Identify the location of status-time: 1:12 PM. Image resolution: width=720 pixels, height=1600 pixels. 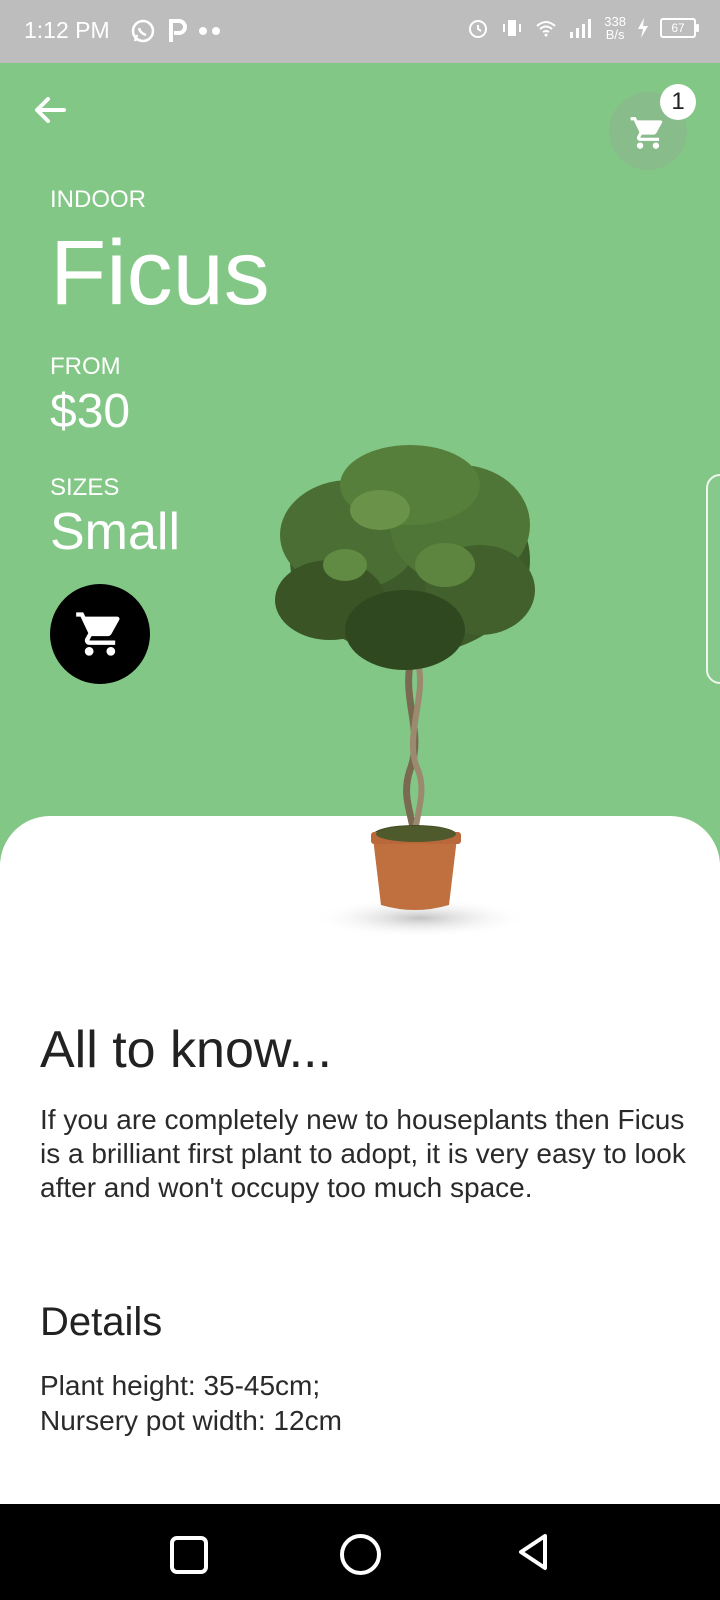
(67, 30).